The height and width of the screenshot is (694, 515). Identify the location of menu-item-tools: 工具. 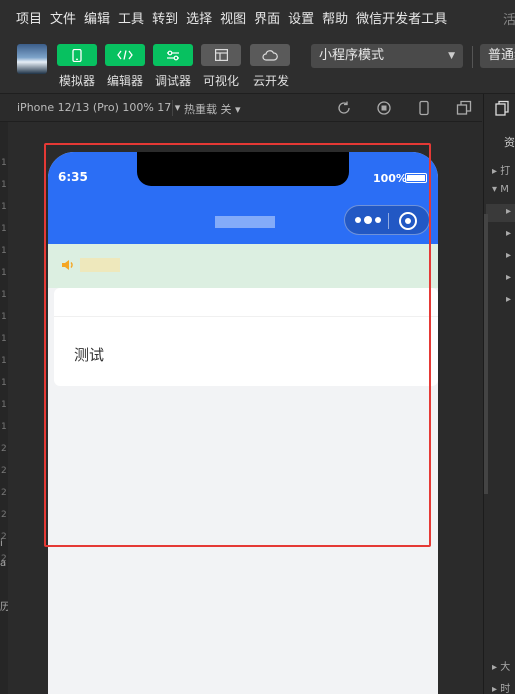
(131, 17).